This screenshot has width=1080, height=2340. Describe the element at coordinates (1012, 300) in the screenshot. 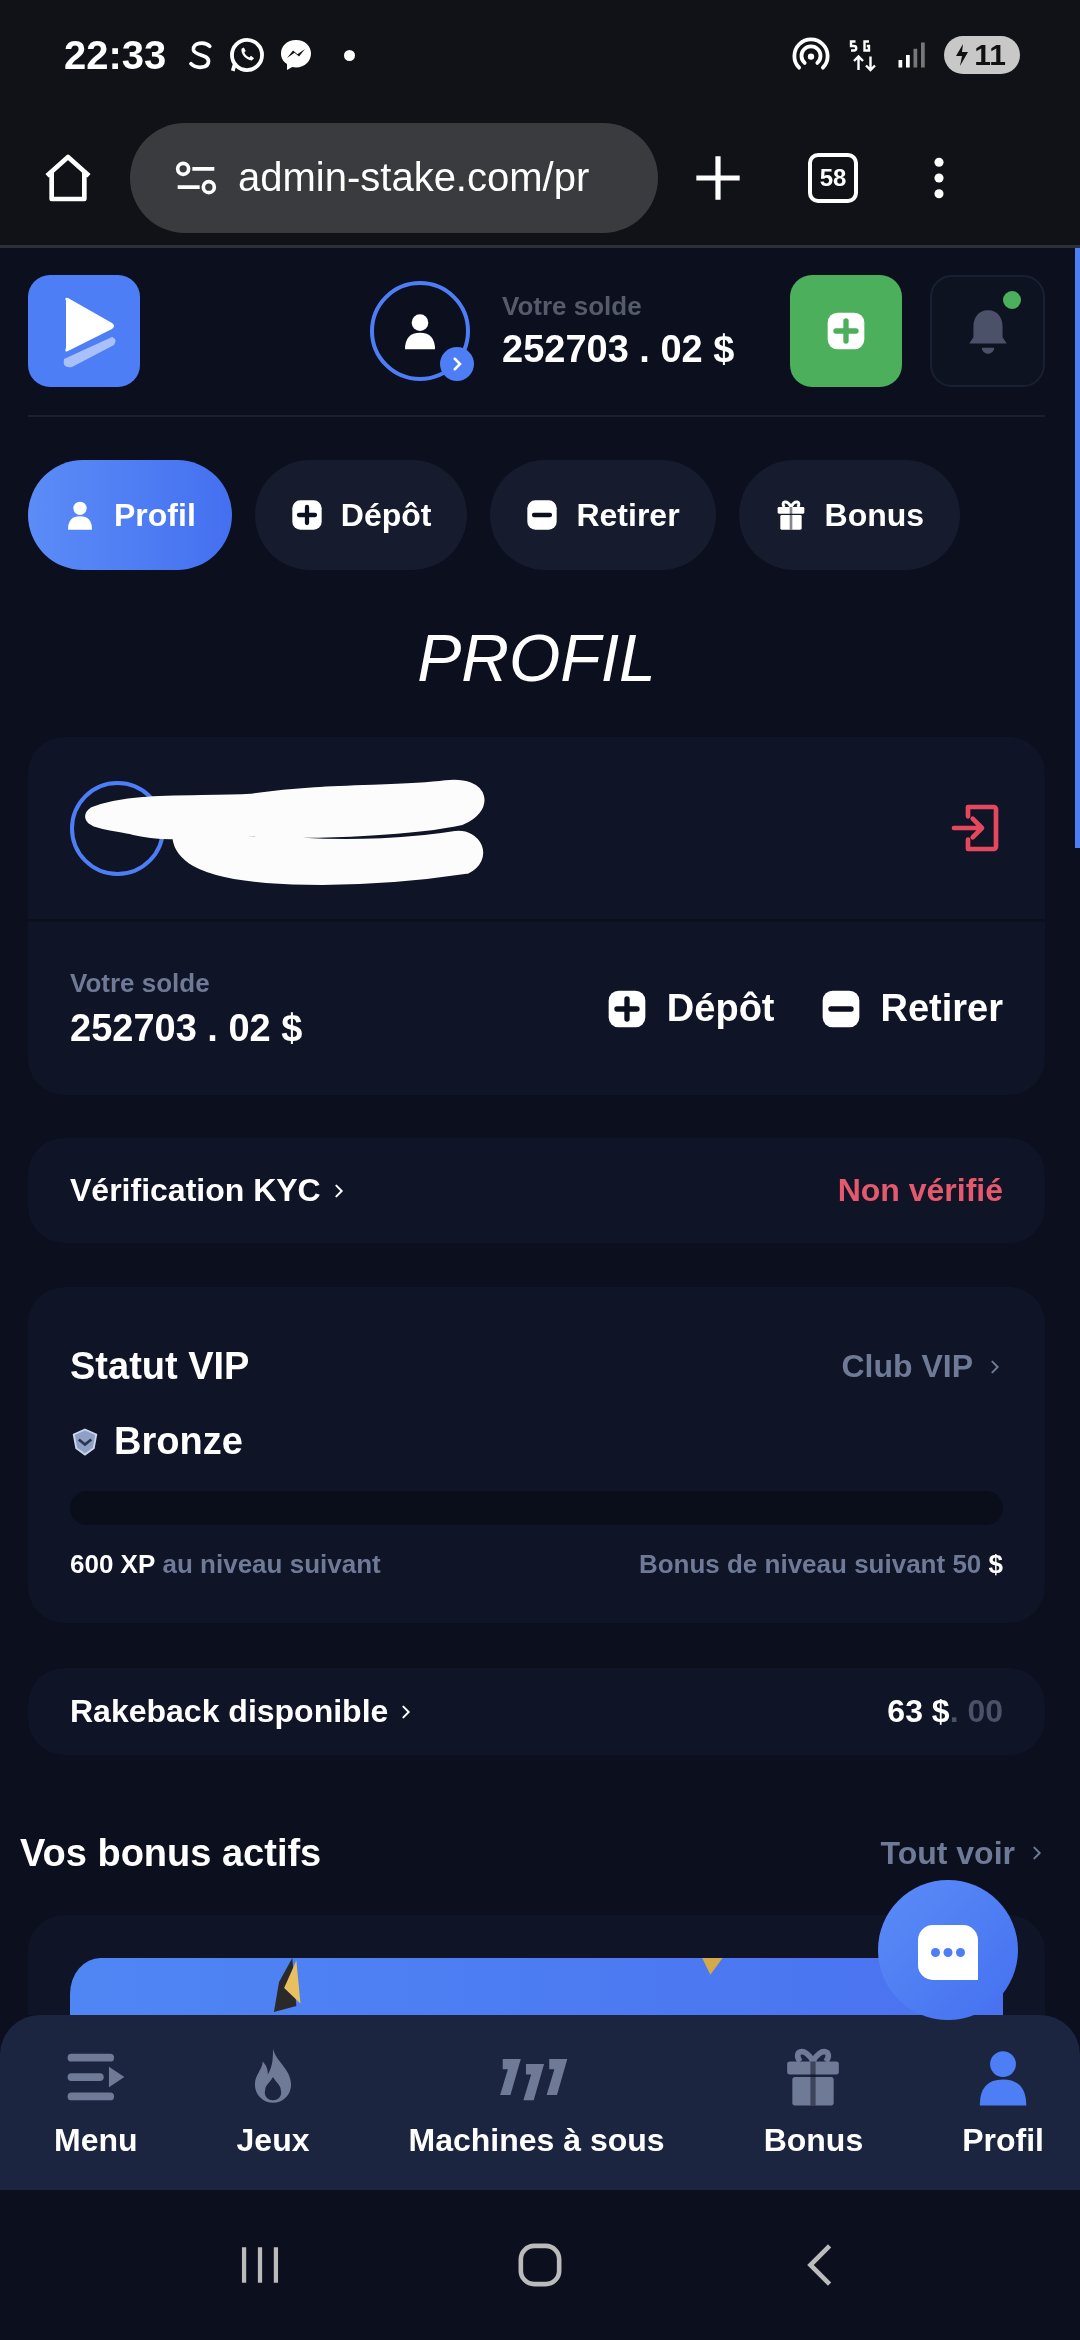

I see `status-dot` at that location.